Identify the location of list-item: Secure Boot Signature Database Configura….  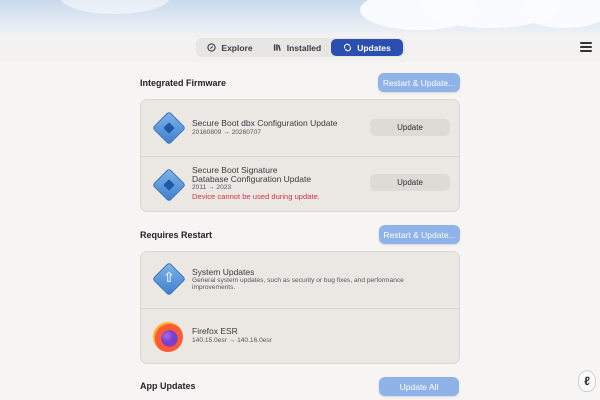
(300, 185).